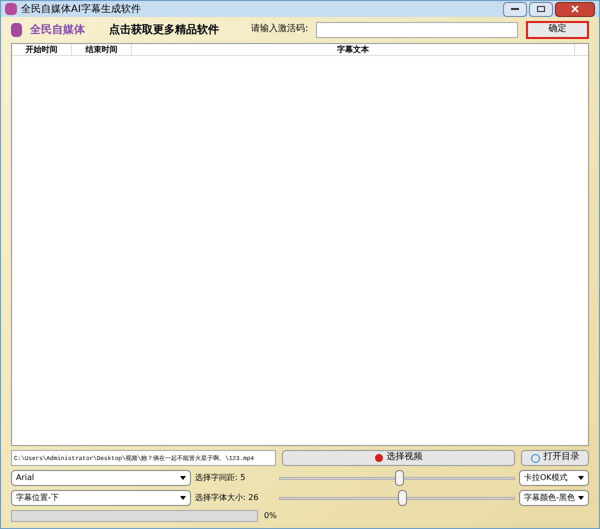 The image size is (600, 529). Describe the element at coordinates (353, 49) in the screenshot. I see `column-header: 字幕文本` at that location.